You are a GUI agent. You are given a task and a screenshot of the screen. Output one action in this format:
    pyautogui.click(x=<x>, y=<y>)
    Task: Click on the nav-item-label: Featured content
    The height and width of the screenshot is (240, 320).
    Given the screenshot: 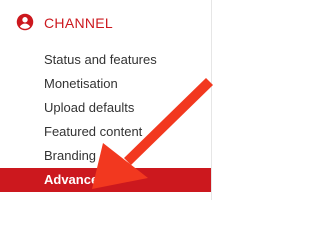 What is the action you would take?
    pyautogui.click(x=93, y=131)
    